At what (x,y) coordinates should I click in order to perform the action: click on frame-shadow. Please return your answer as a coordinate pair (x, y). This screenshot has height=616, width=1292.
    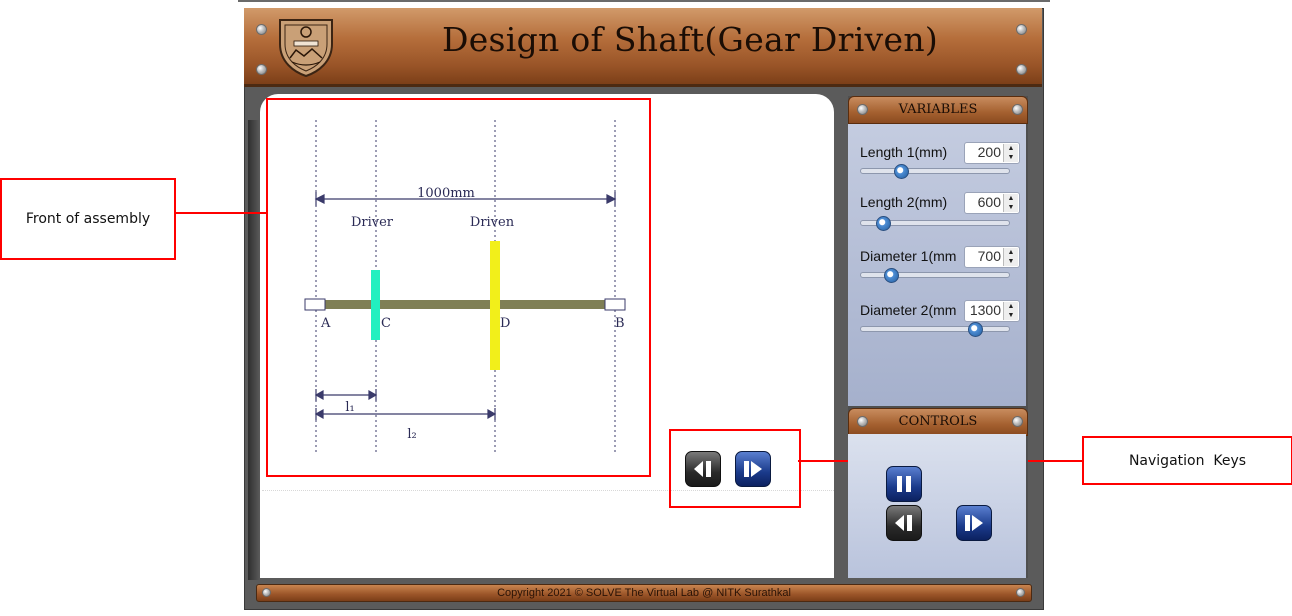
    Looking at the image, I should click on (254, 350).